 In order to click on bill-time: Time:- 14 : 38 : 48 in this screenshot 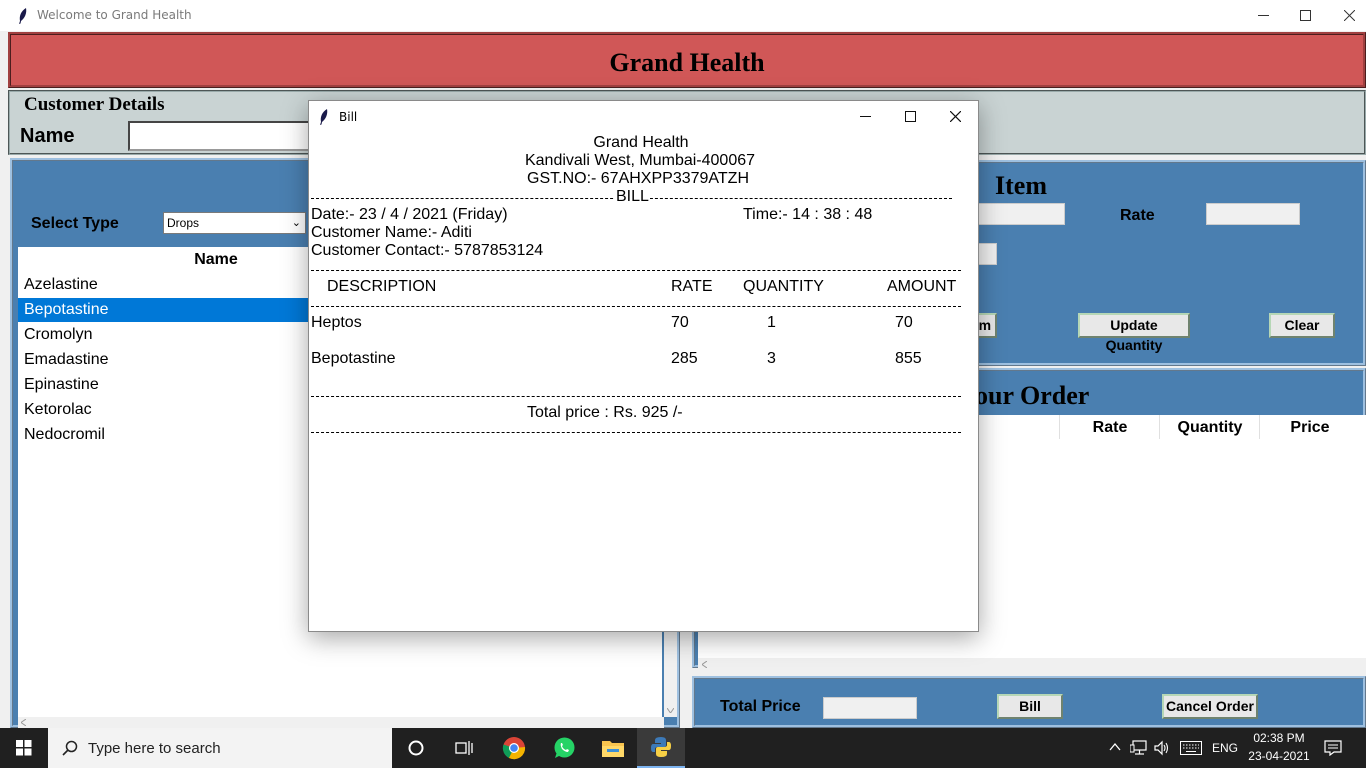, I will do `click(808, 214)`.